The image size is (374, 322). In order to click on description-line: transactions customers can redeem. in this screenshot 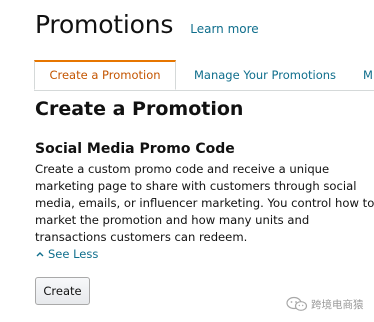, I will do `click(141, 237)`.